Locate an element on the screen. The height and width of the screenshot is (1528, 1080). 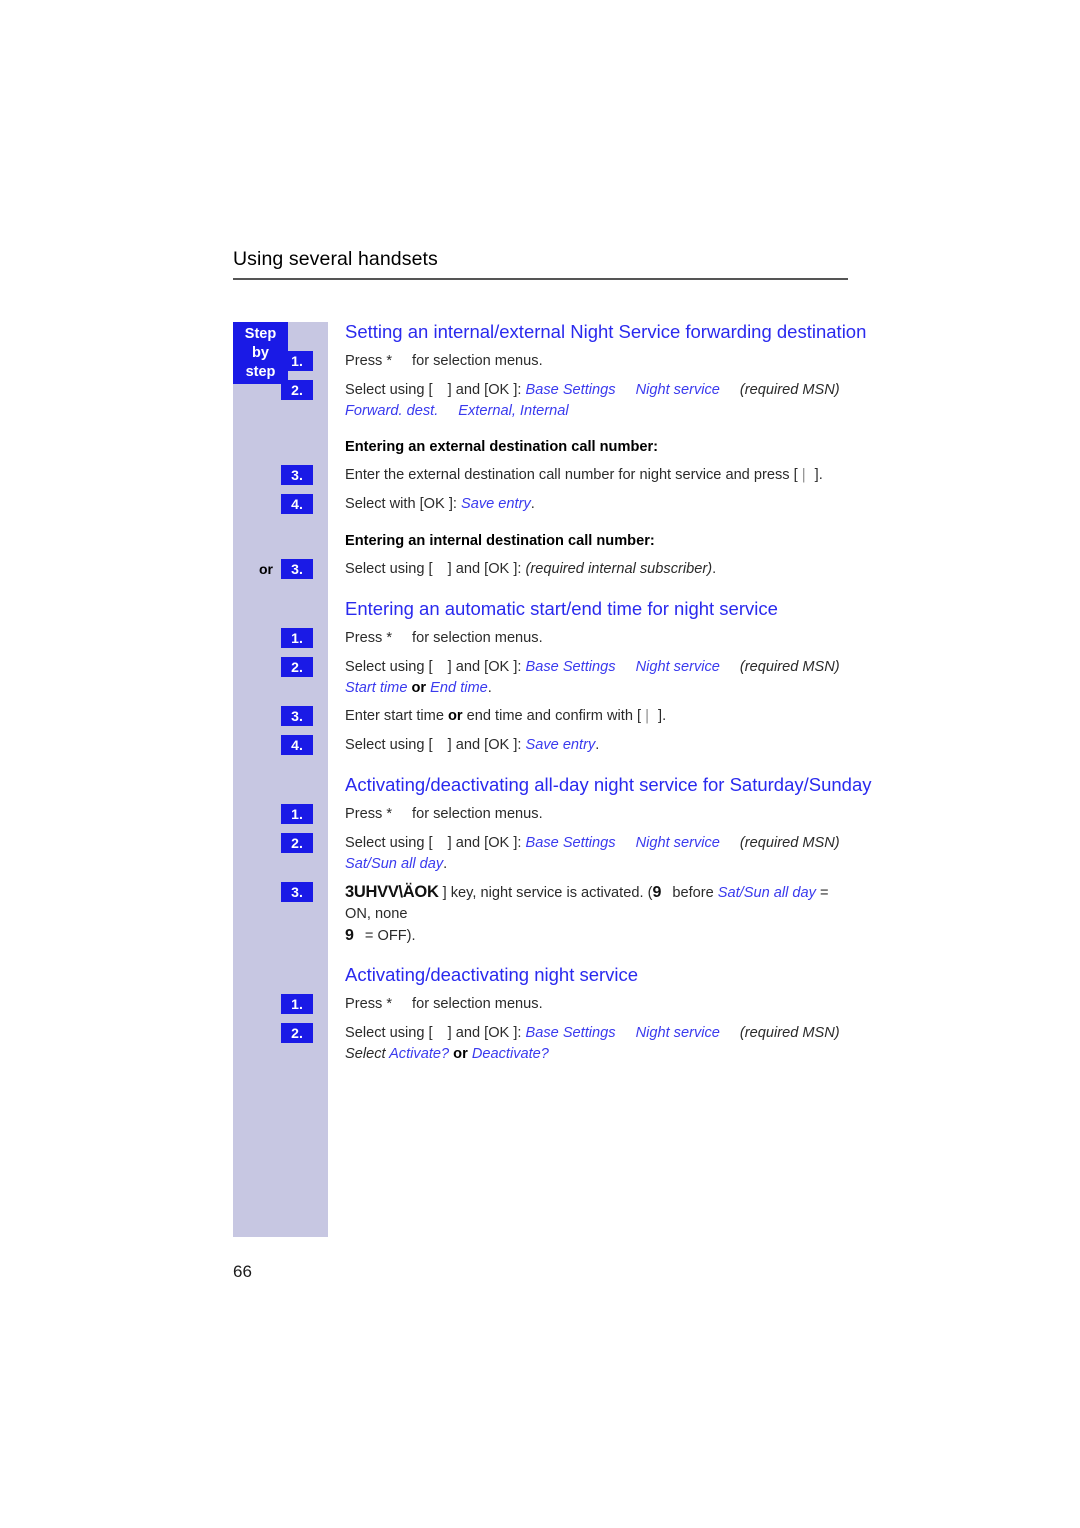
step-by-step-line-1: Step is located at coordinates (260, 334).